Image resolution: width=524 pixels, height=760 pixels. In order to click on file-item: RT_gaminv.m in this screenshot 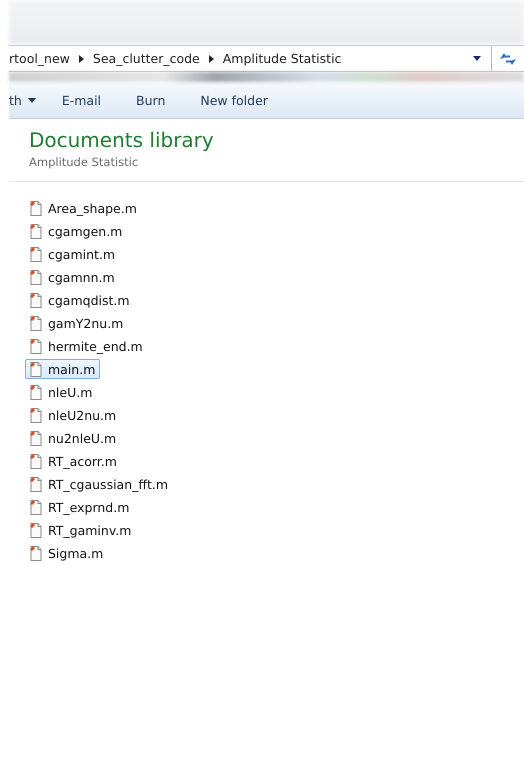, I will do `click(80, 530)`.